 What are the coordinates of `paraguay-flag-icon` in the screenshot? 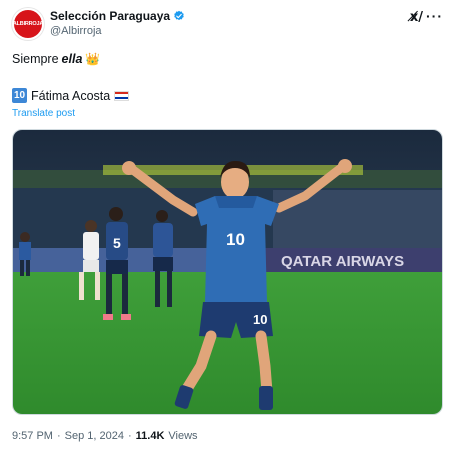 It's located at (122, 95).